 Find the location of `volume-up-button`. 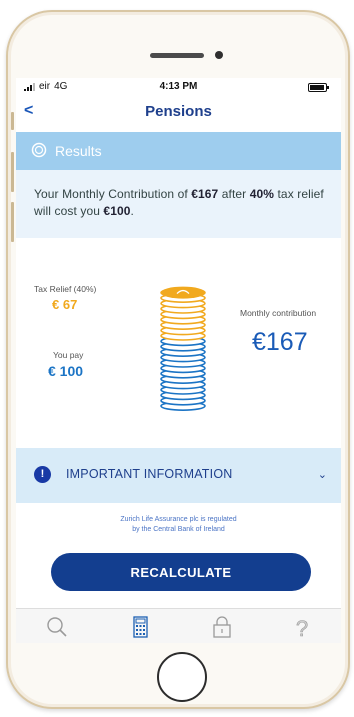

volume-up-button is located at coordinates (12, 172).